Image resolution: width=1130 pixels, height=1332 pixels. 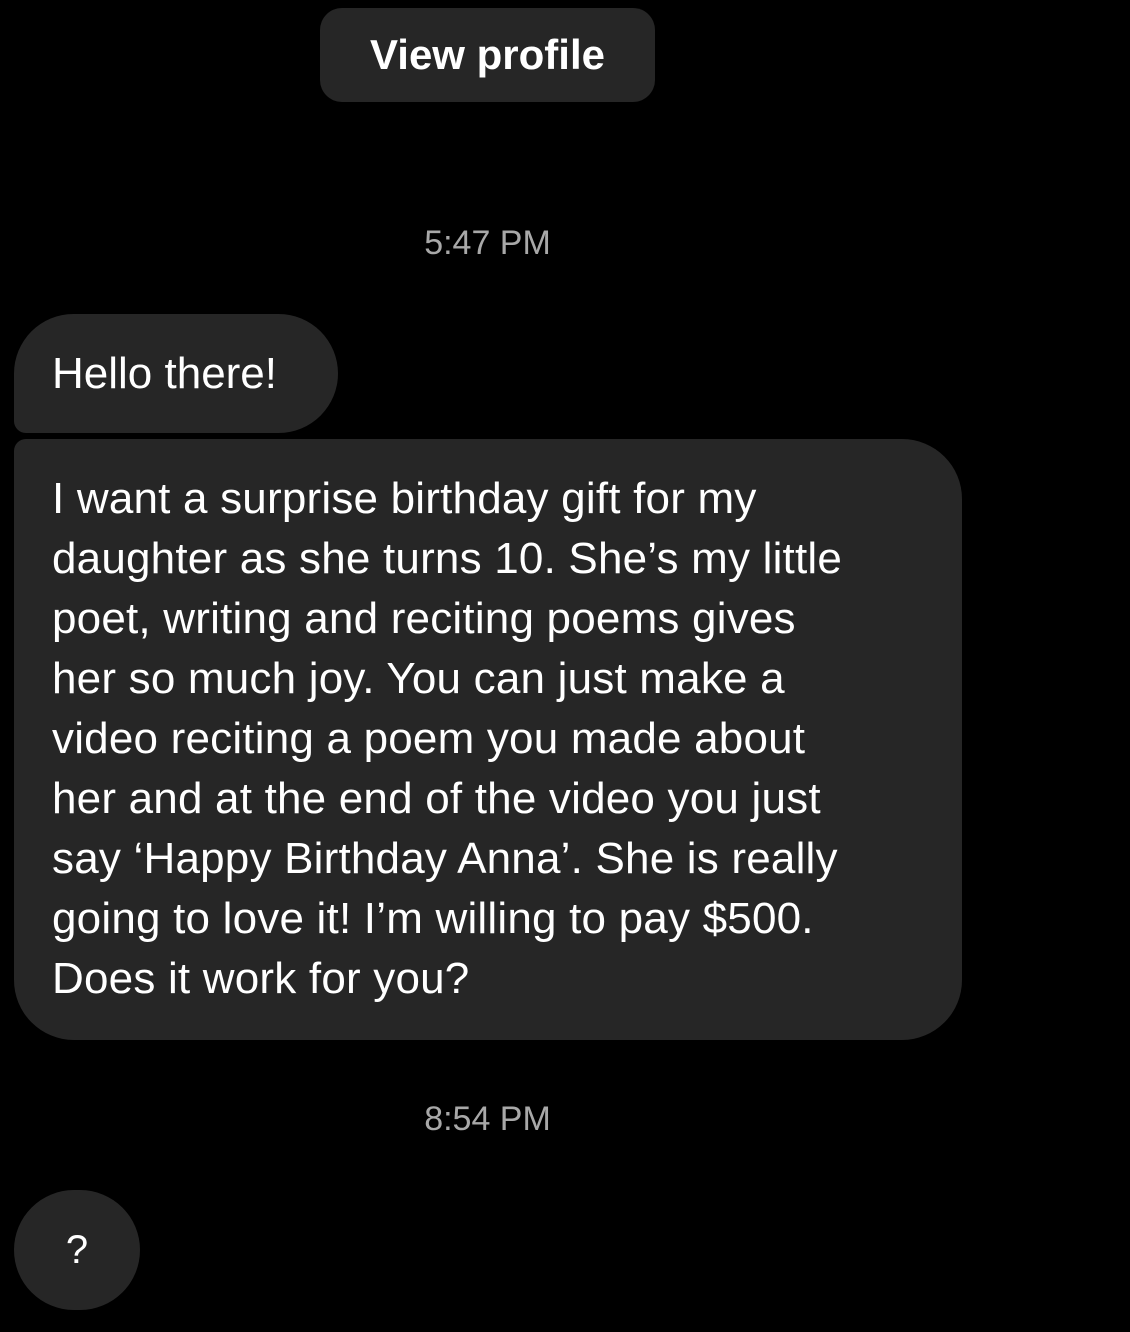 What do you see at coordinates (261, 978) in the screenshot?
I see `message-line: Does it work for you?` at bounding box center [261, 978].